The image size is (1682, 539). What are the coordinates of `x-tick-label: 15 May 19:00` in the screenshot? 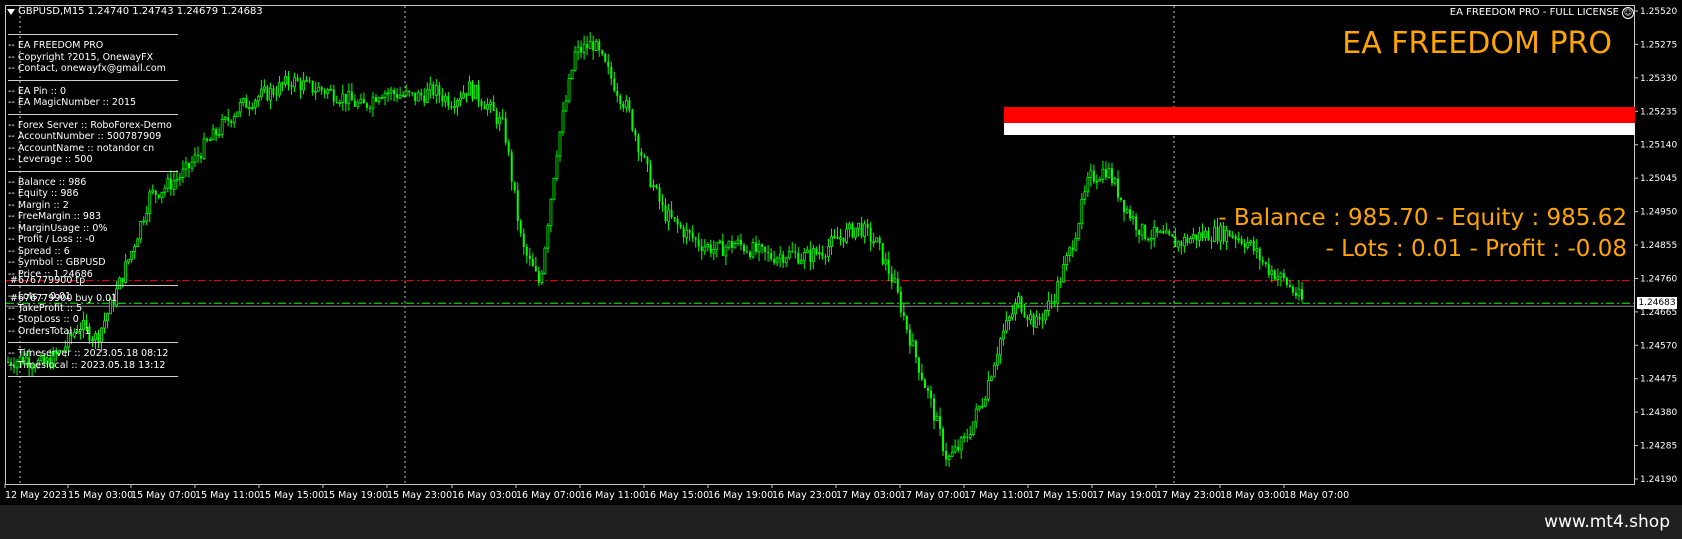 It's located at (355, 495).